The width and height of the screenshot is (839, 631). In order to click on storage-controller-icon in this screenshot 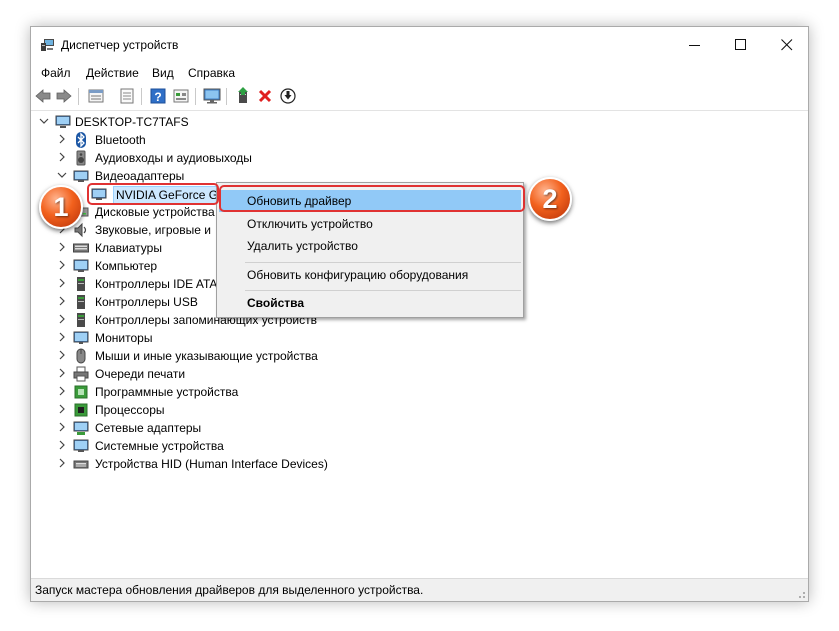, I will do `click(81, 320)`.